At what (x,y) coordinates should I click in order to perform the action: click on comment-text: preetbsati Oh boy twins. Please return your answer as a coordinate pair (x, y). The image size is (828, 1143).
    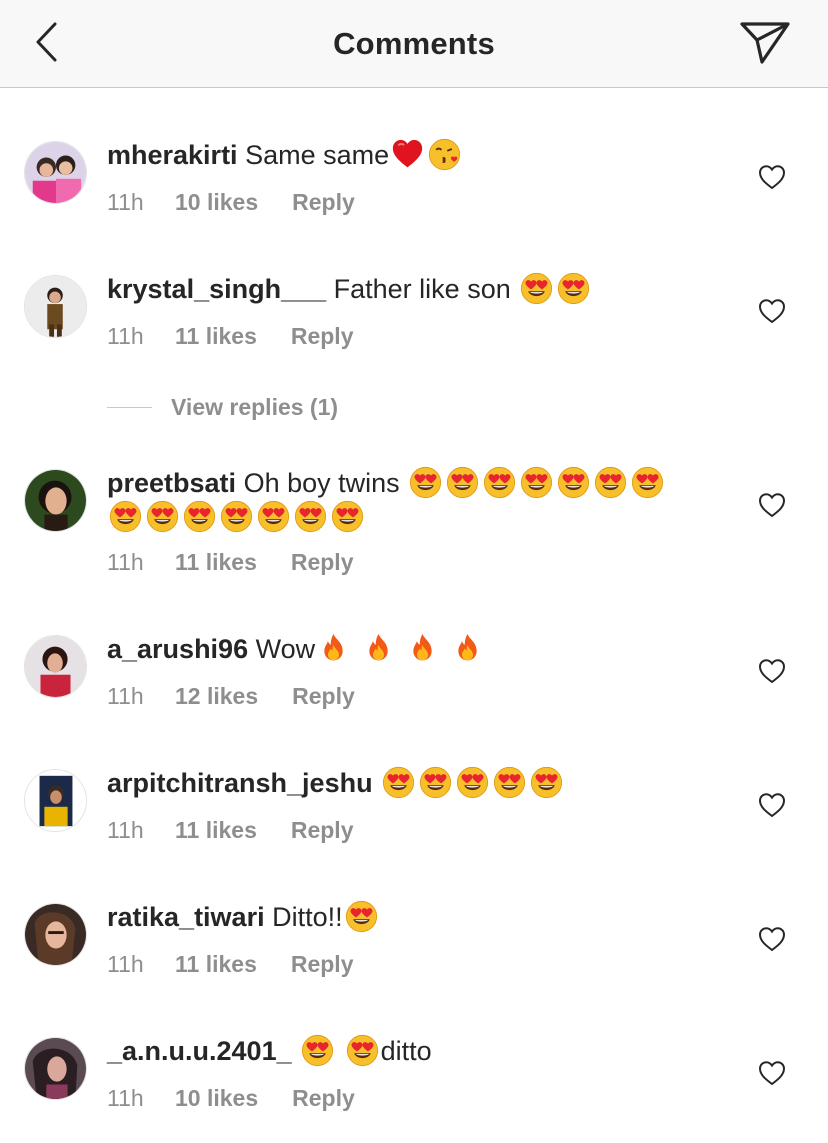
    Looking at the image, I should click on (417, 500).